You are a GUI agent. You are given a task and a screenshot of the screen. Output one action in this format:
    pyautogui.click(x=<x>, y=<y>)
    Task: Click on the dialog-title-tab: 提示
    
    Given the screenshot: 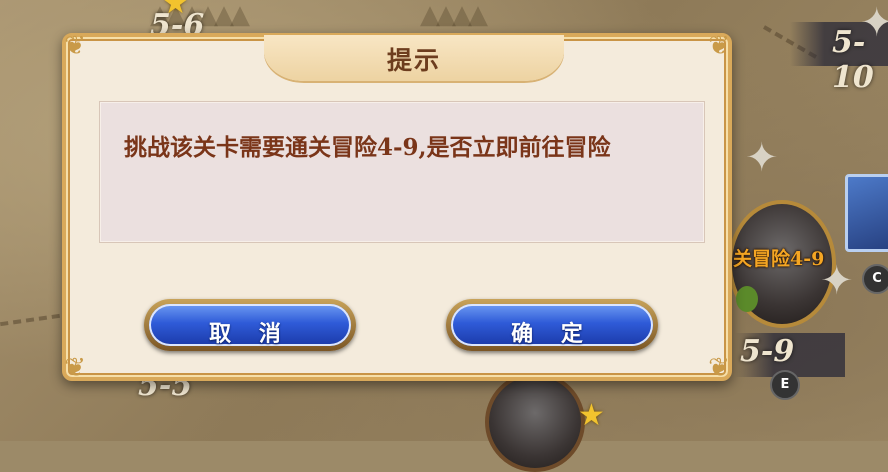 What is the action you would take?
    pyautogui.click(x=414, y=58)
    